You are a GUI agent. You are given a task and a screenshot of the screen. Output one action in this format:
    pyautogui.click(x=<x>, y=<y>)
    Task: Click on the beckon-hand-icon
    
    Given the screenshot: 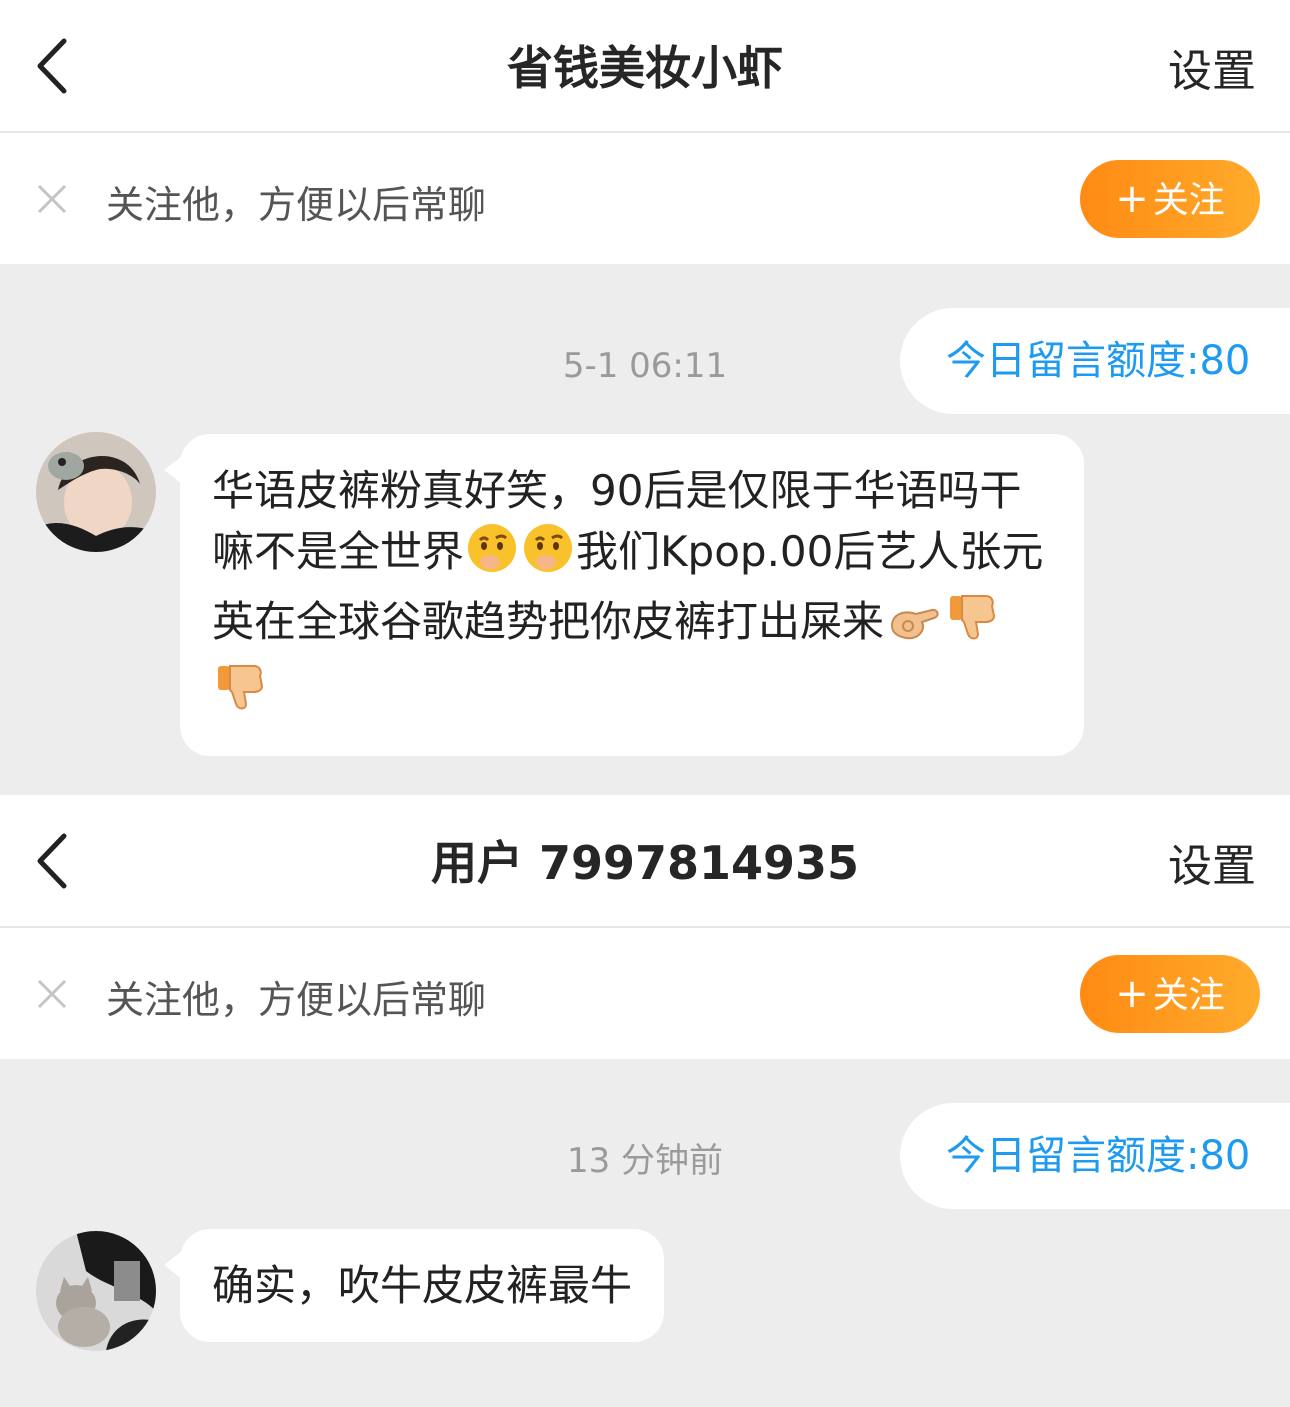 What is the action you would take?
    pyautogui.click(x=914, y=628)
    